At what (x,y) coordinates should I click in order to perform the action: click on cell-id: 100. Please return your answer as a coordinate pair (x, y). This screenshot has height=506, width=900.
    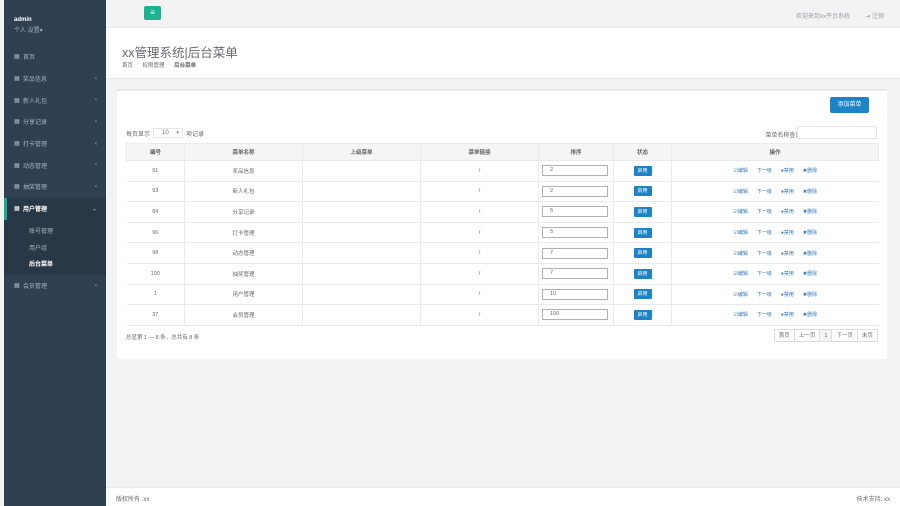
    Looking at the image, I should click on (155, 273).